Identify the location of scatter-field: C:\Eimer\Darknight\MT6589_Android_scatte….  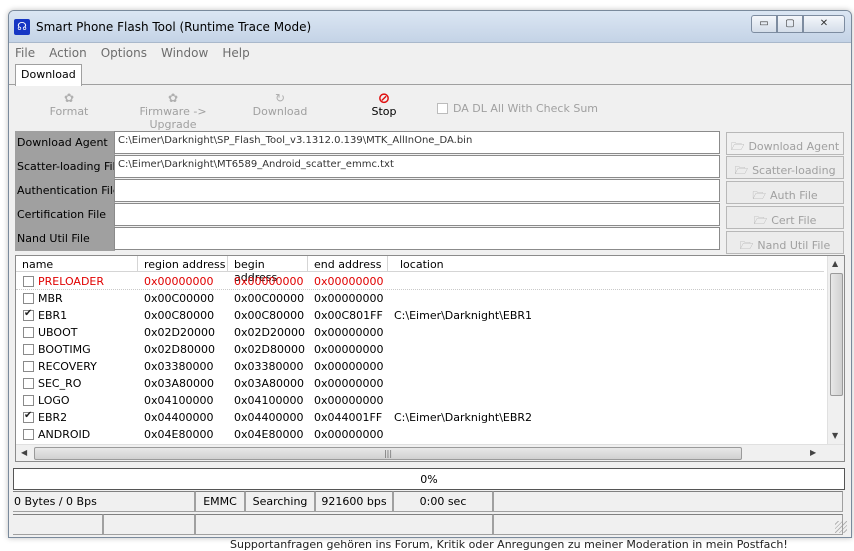
(417, 166).